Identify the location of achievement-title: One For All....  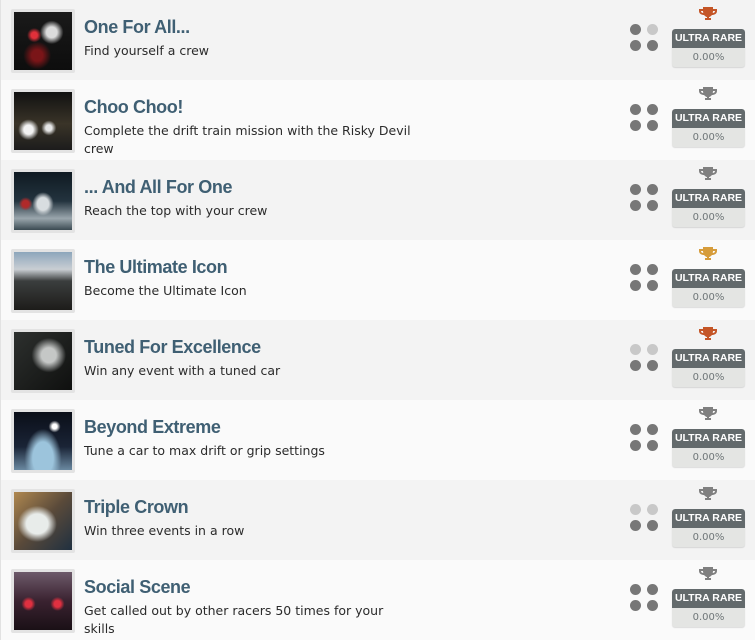
(137, 27).